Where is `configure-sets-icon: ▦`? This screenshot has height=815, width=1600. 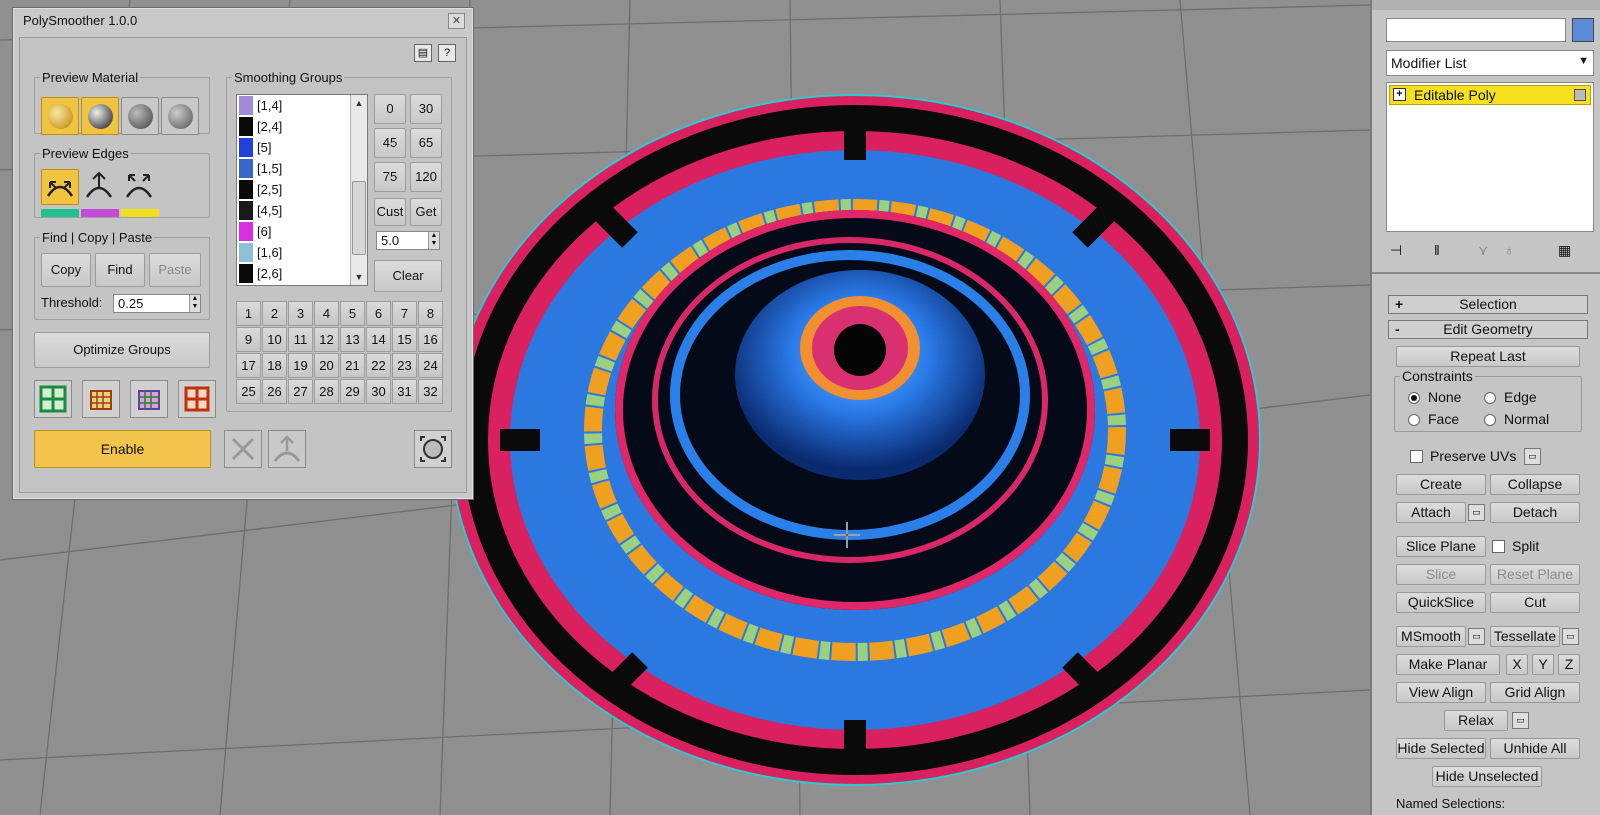 configure-sets-icon: ▦ is located at coordinates (1564, 250).